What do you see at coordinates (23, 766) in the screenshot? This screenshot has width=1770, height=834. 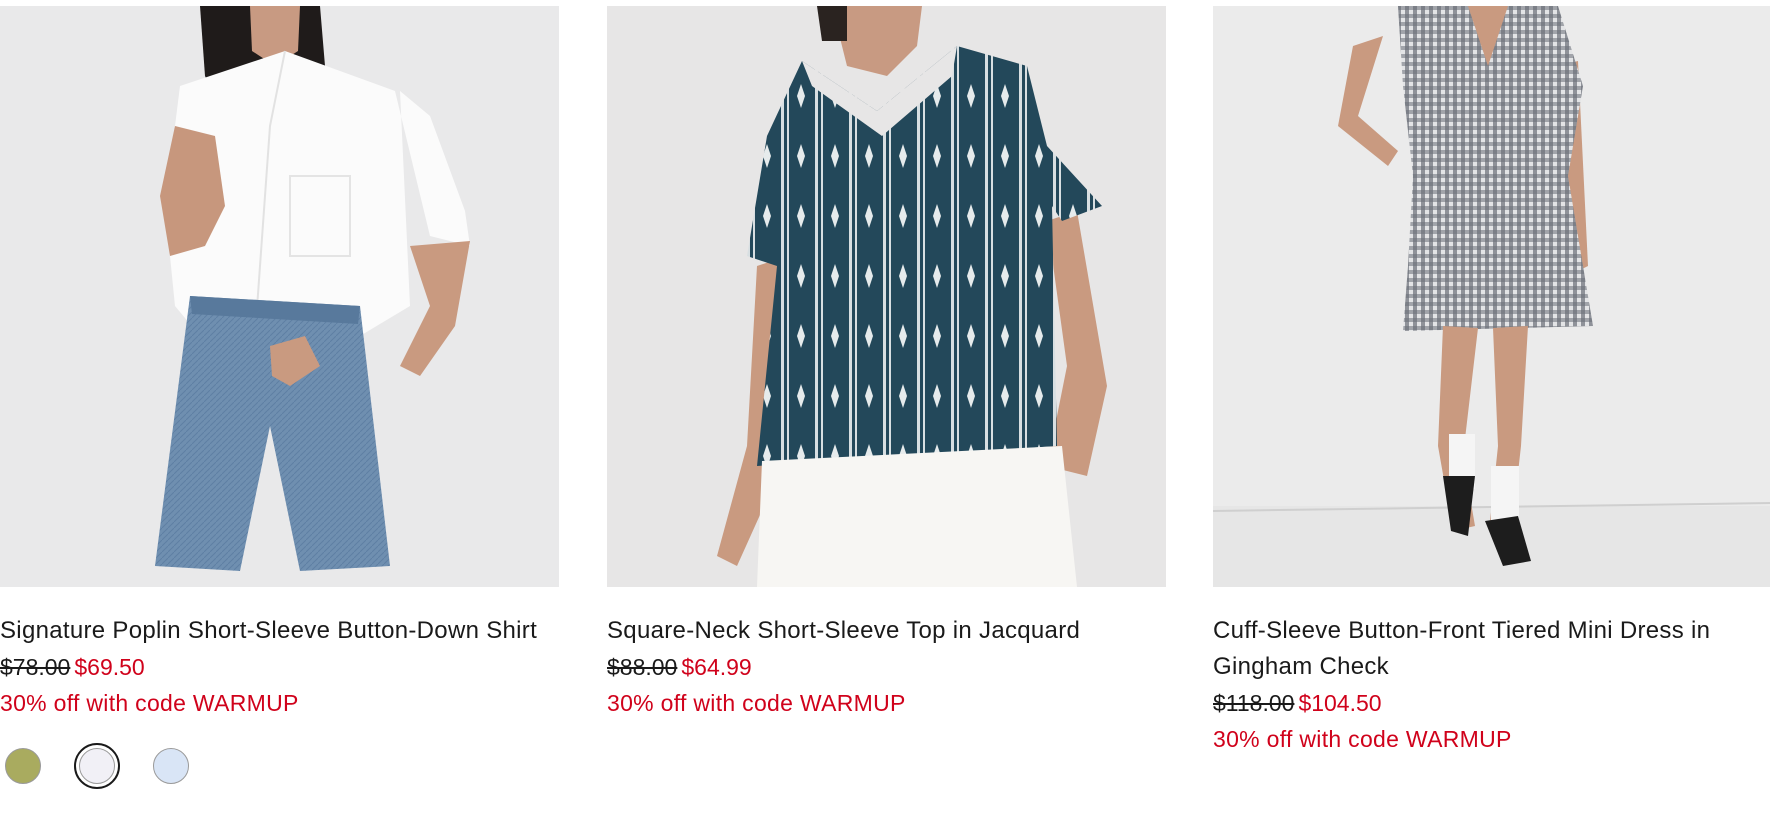 I see `color-swatch-olive` at bounding box center [23, 766].